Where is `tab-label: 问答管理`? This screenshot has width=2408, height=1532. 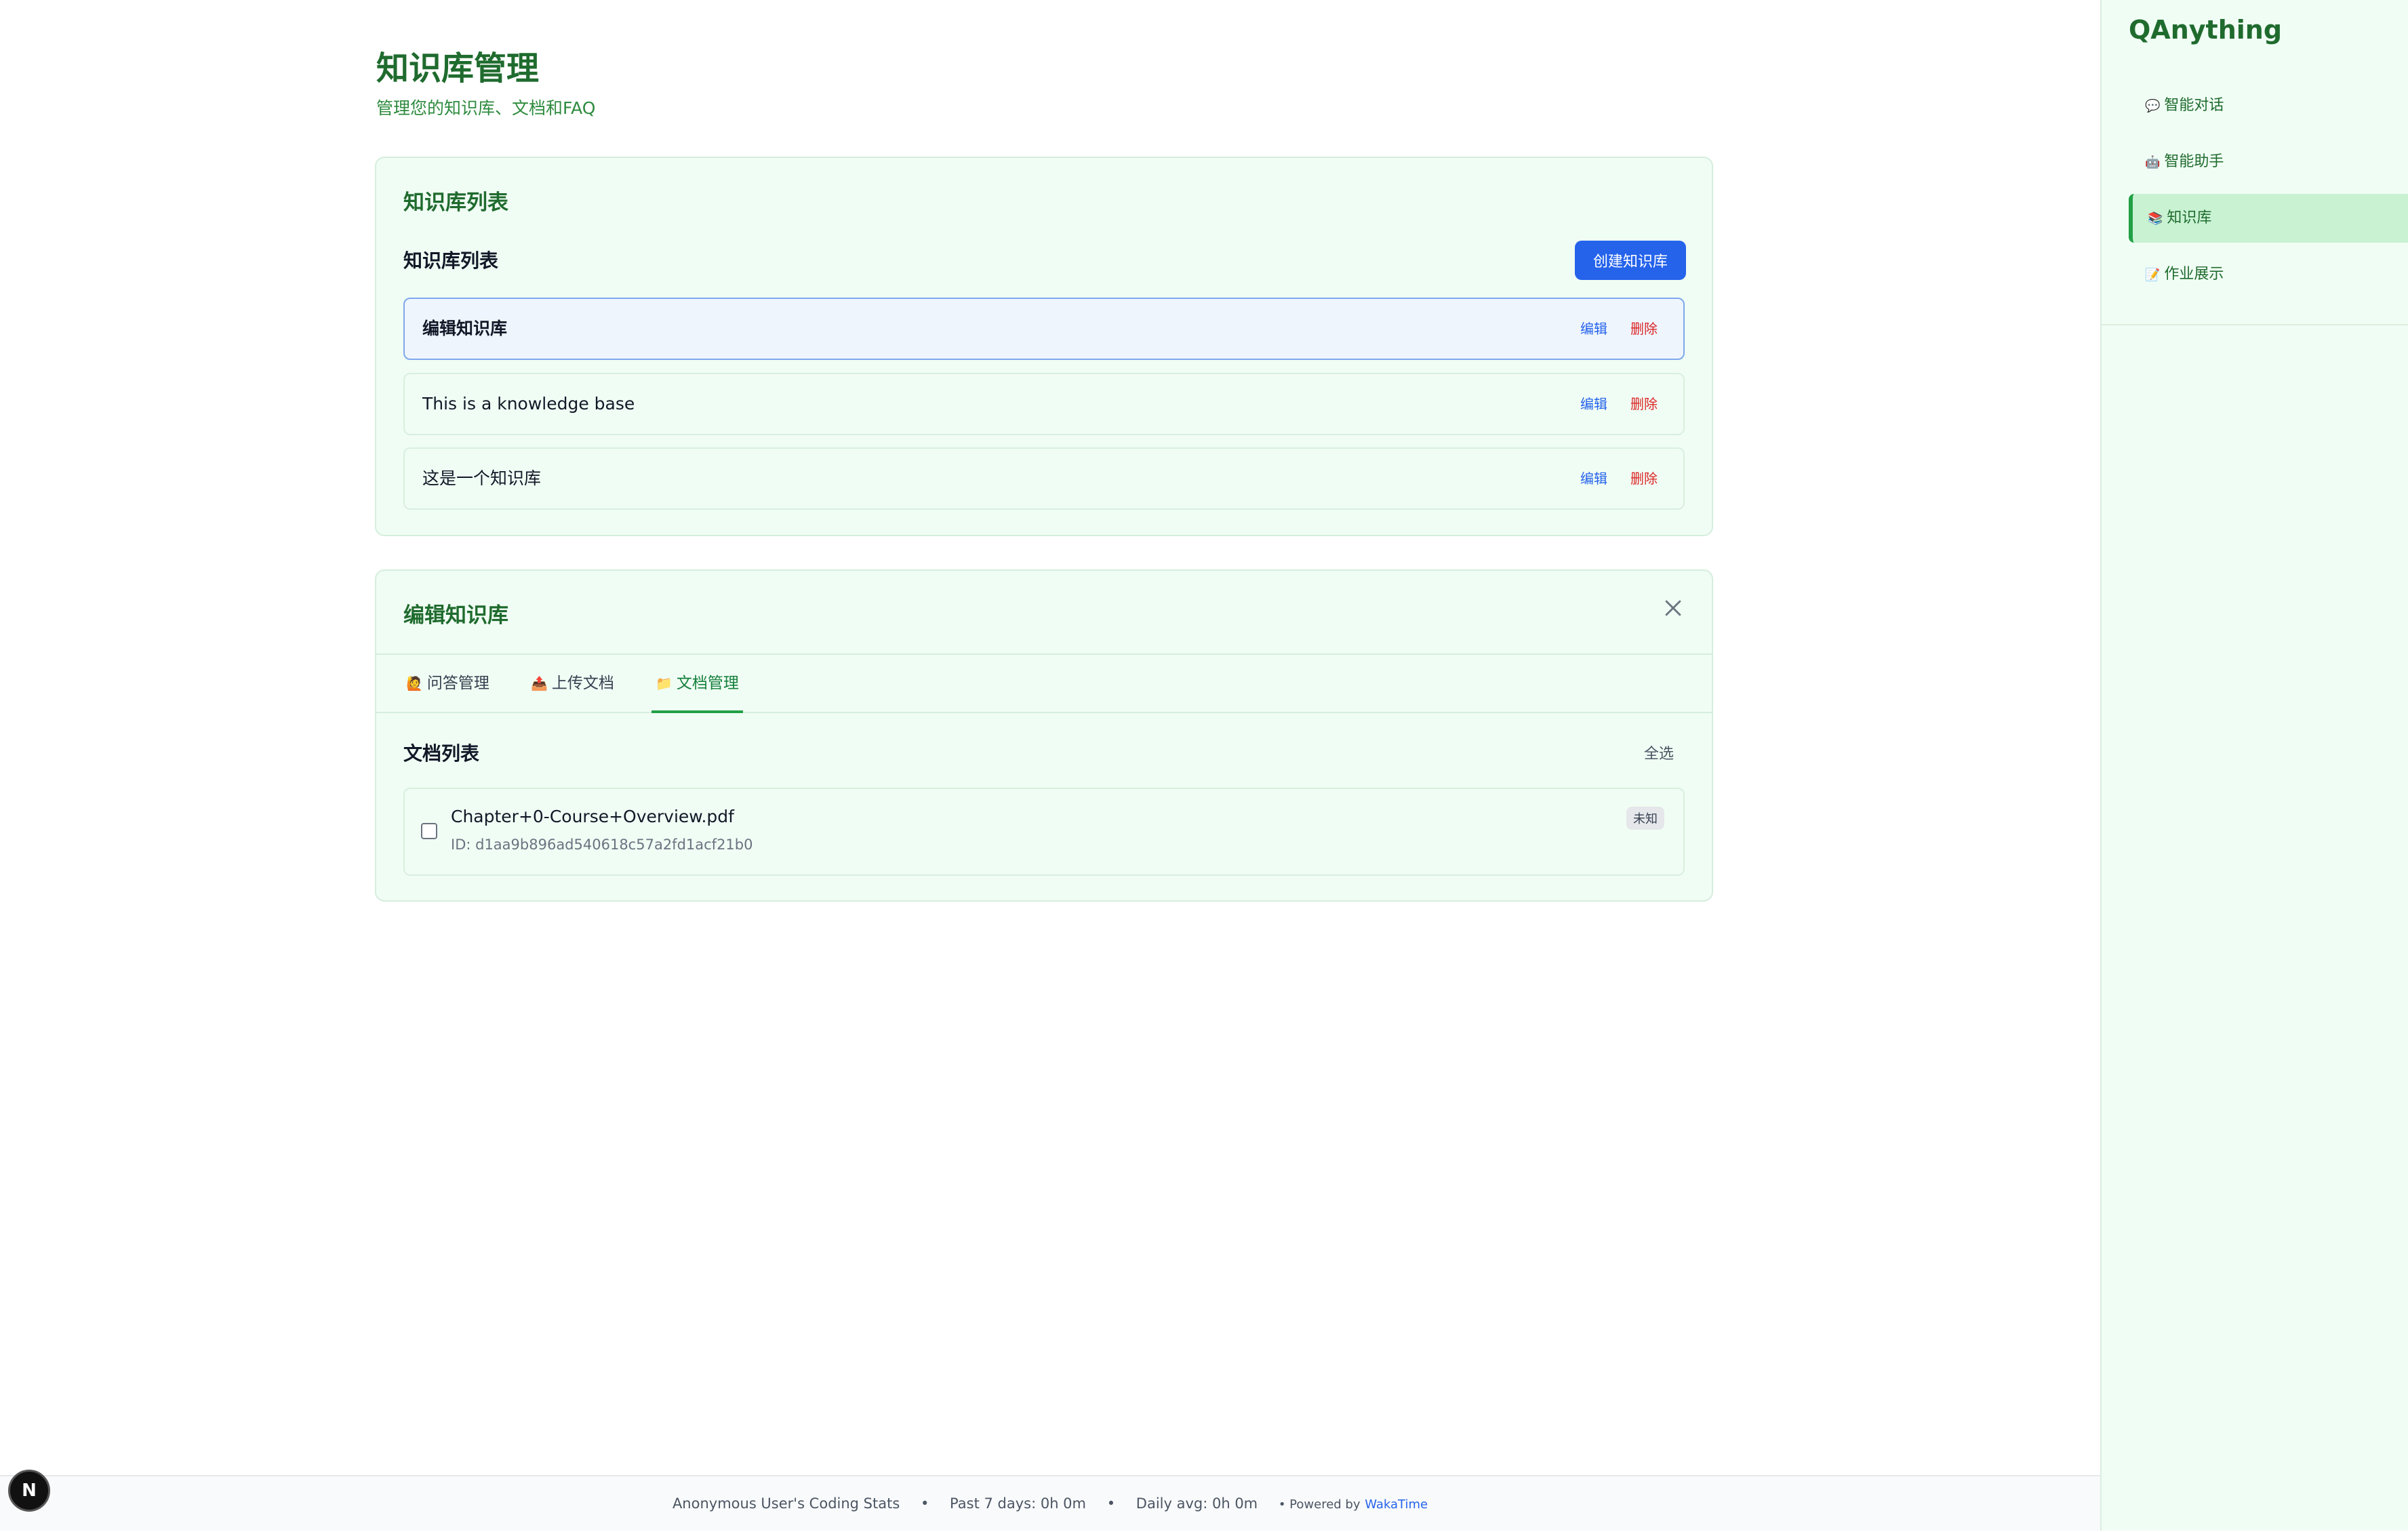 tab-label: 问答管理 is located at coordinates (457, 683).